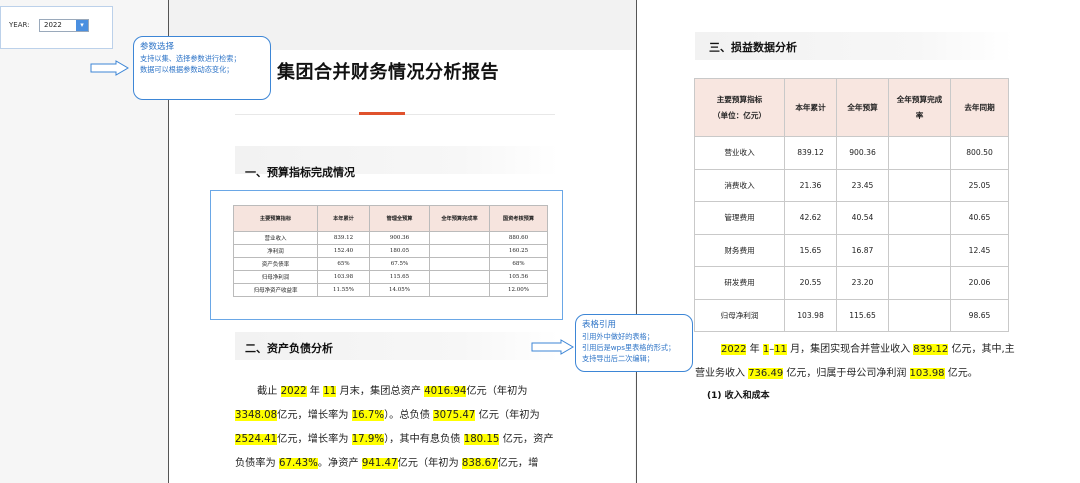 The image size is (1080, 483). I want to click on table-row: 归母净资产收益率 11.55% 14.05% 12.00%, so click(390, 290).